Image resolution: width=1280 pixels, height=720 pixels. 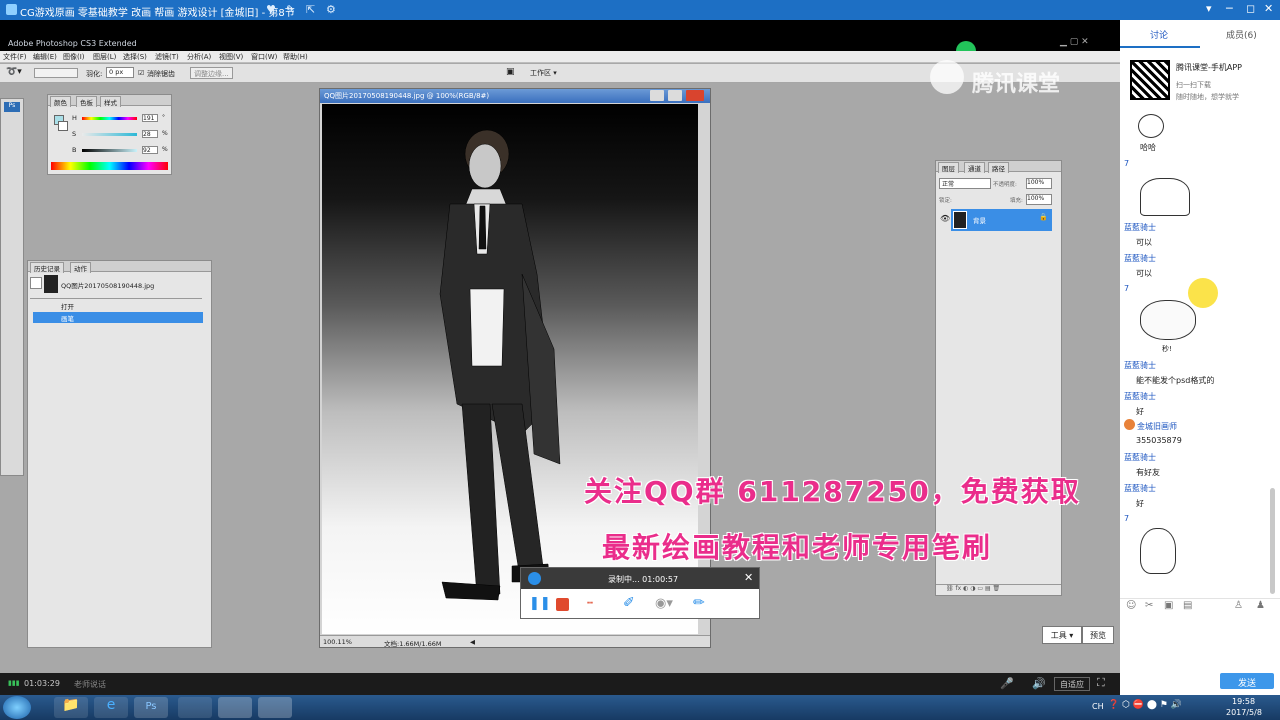 I want to click on annotate-icon: ┅, so click(x=590, y=603).